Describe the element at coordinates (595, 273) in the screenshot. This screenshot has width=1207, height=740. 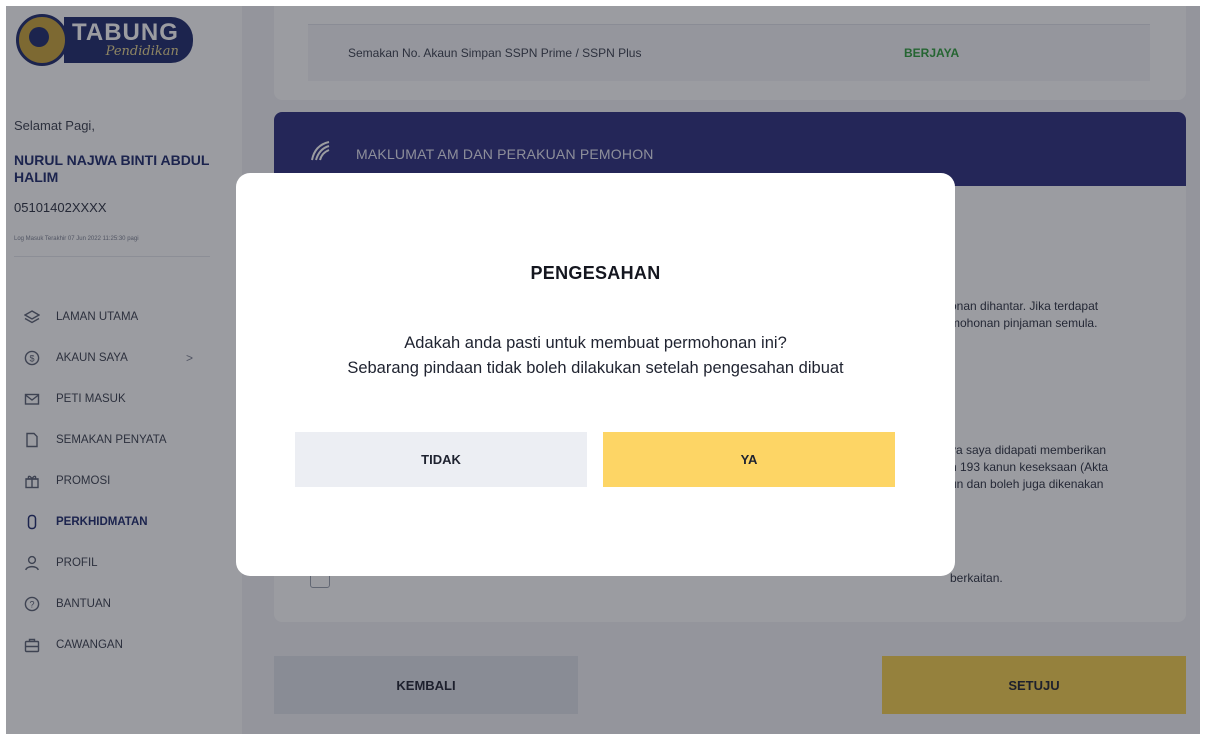
I see `dialog-title: PENGESAHAN` at that location.